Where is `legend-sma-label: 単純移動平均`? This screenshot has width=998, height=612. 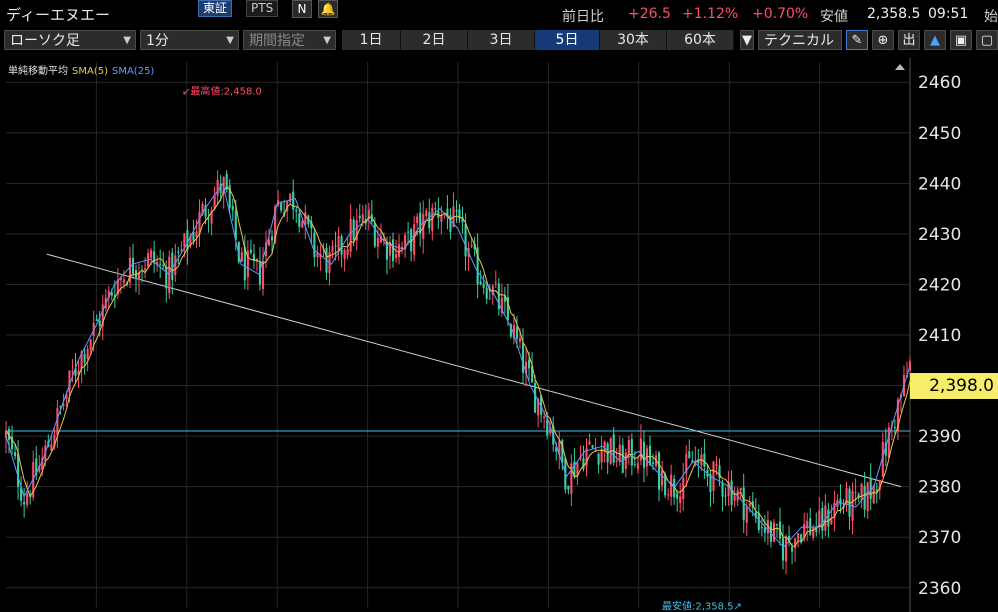
legend-sma-label: 単純移動平均 is located at coordinates (38, 71).